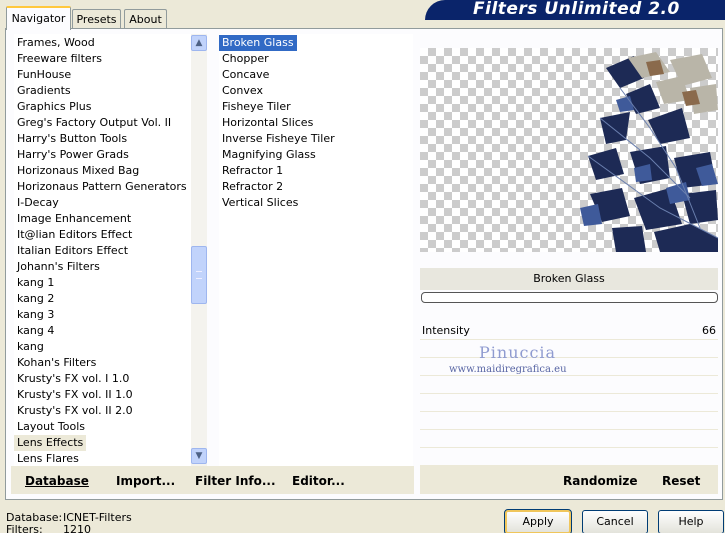  I want to click on filters-status-label: Filters:, so click(24, 528).